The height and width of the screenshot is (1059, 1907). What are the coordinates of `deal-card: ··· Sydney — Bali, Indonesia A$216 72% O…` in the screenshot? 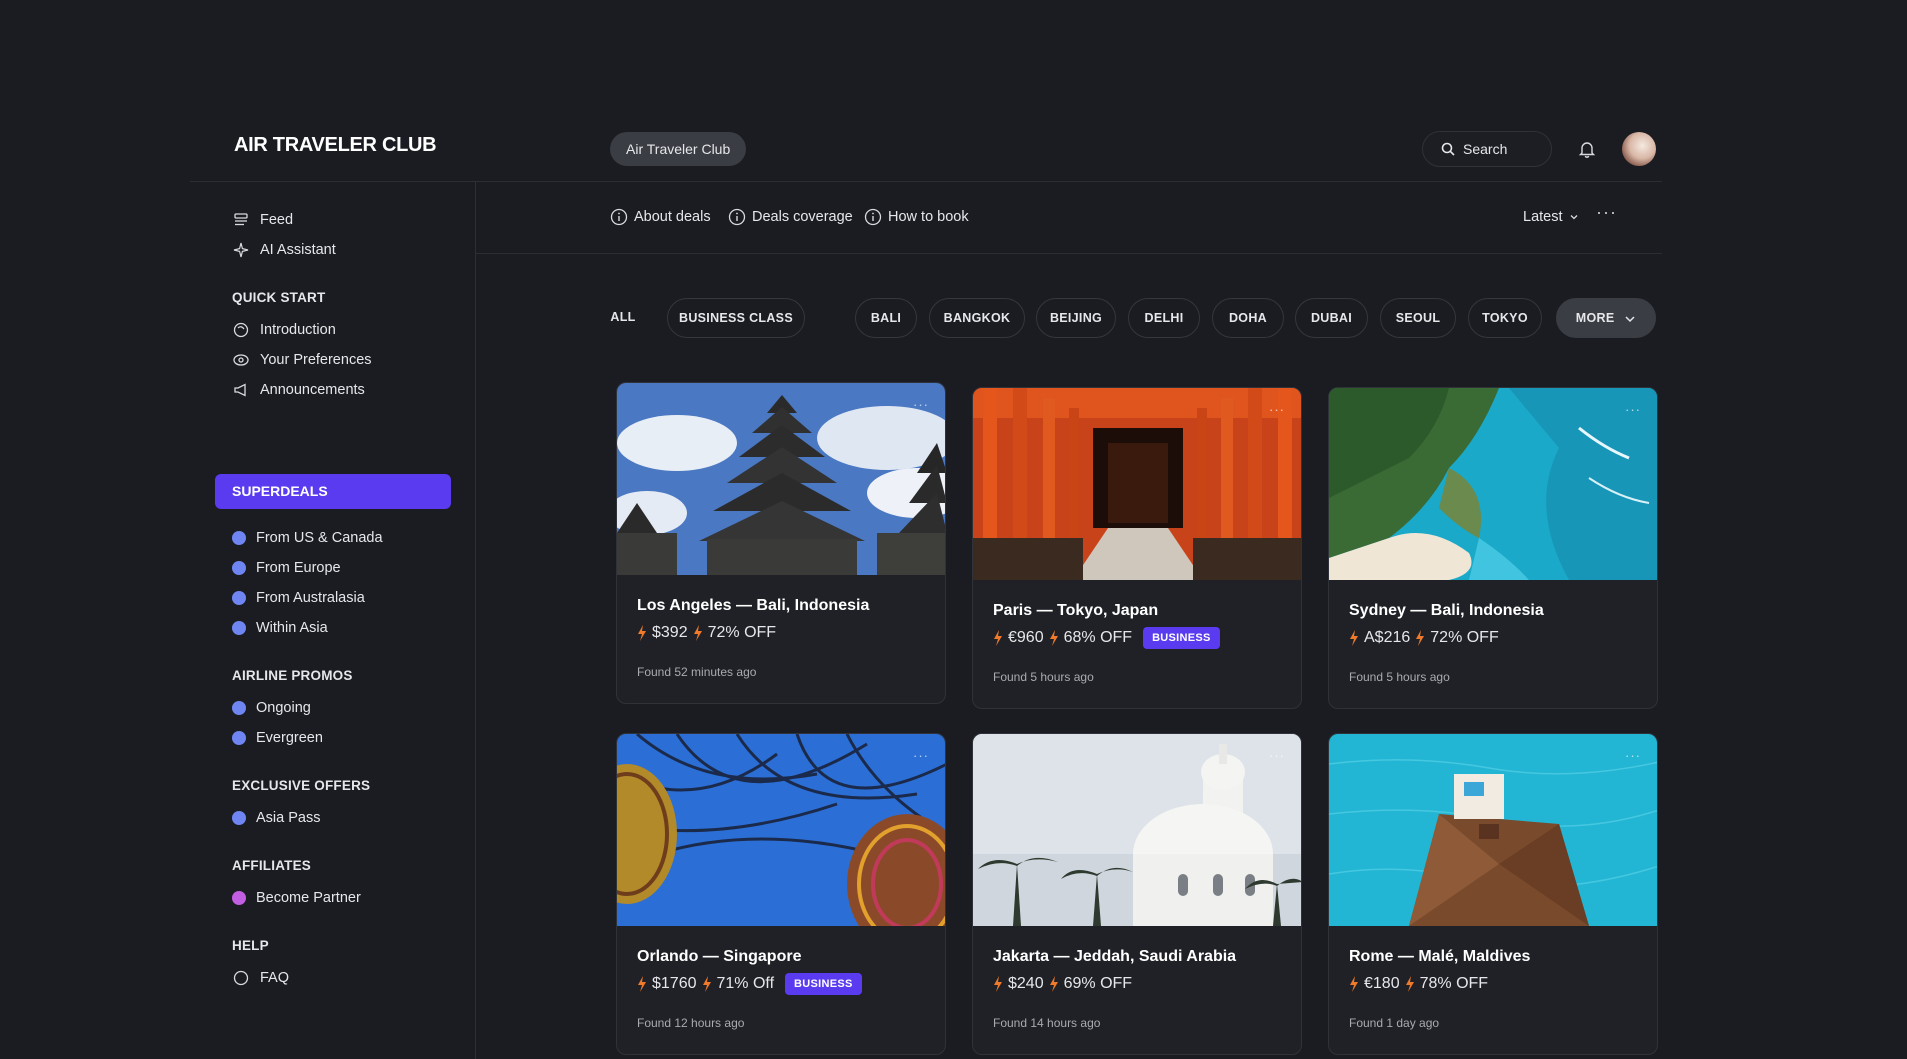 It's located at (1493, 548).